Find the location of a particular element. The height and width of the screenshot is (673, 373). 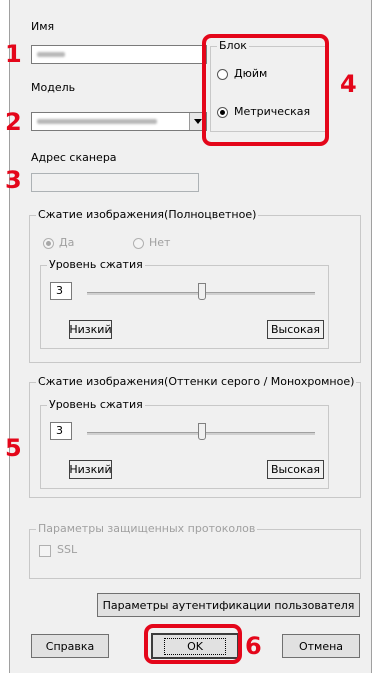

gray-level-group: Уровень сжатия 3 Низкий Высокая is located at coordinates (184, 443).